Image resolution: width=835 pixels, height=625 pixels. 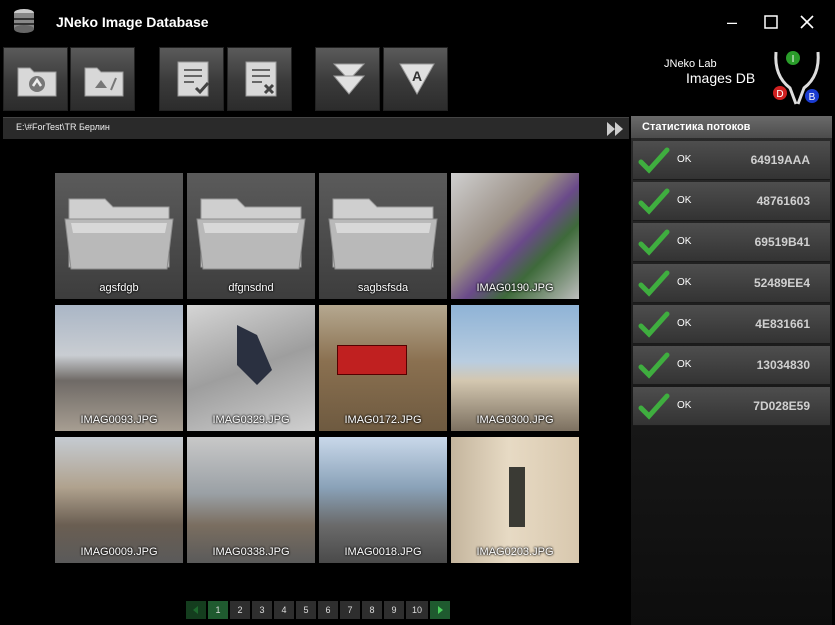 I want to click on folder-root-button, so click(x=102, y=79).